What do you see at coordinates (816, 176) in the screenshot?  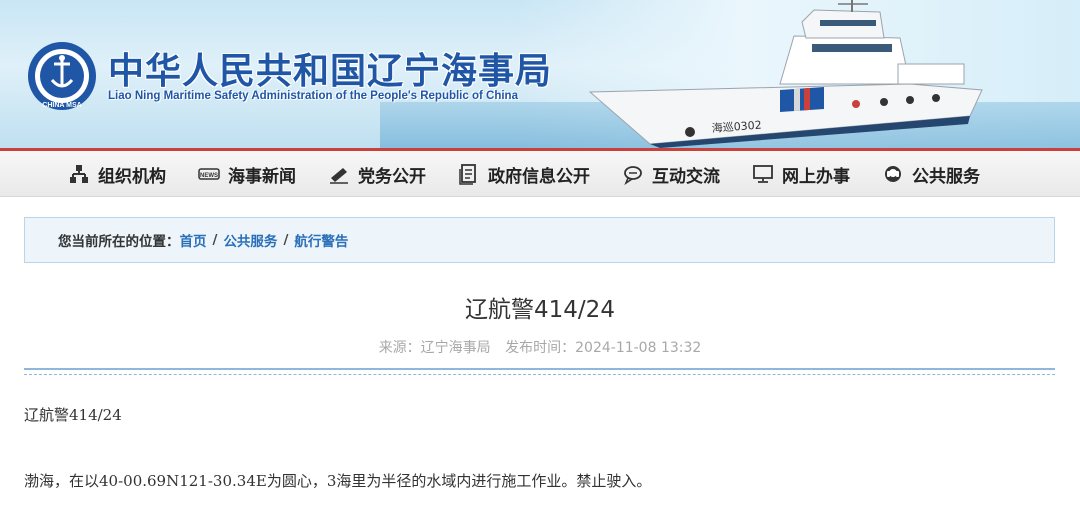 I see `nav-item-label: 网上办事` at bounding box center [816, 176].